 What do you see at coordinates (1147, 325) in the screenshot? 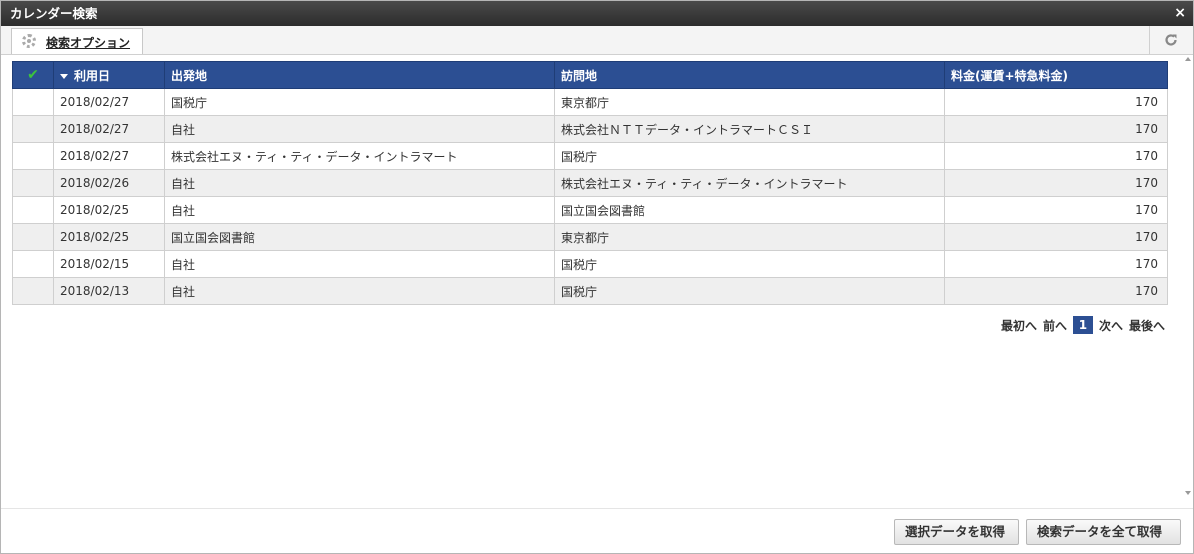
I see `pager-last: 最後へ` at bounding box center [1147, 325].